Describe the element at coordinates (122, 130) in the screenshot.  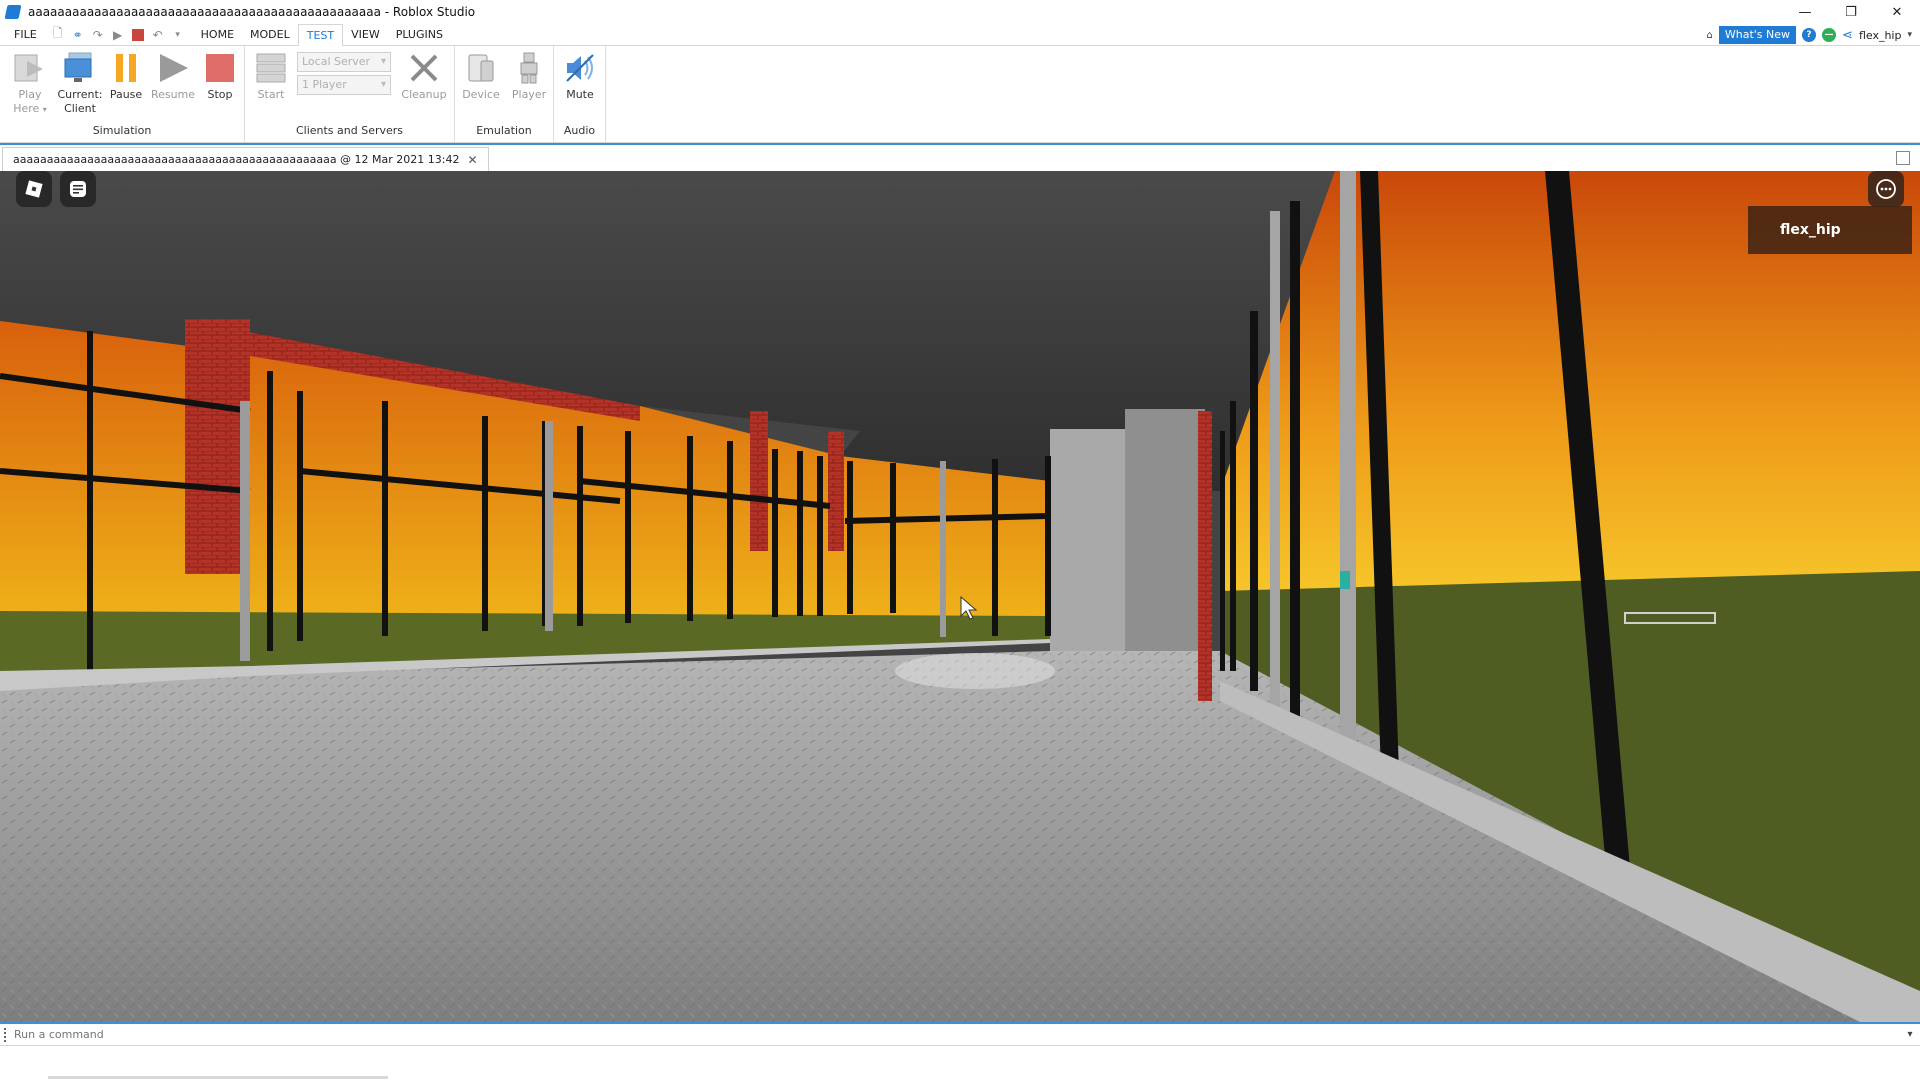
I see `simulation-group-label: Simulation` at that location.